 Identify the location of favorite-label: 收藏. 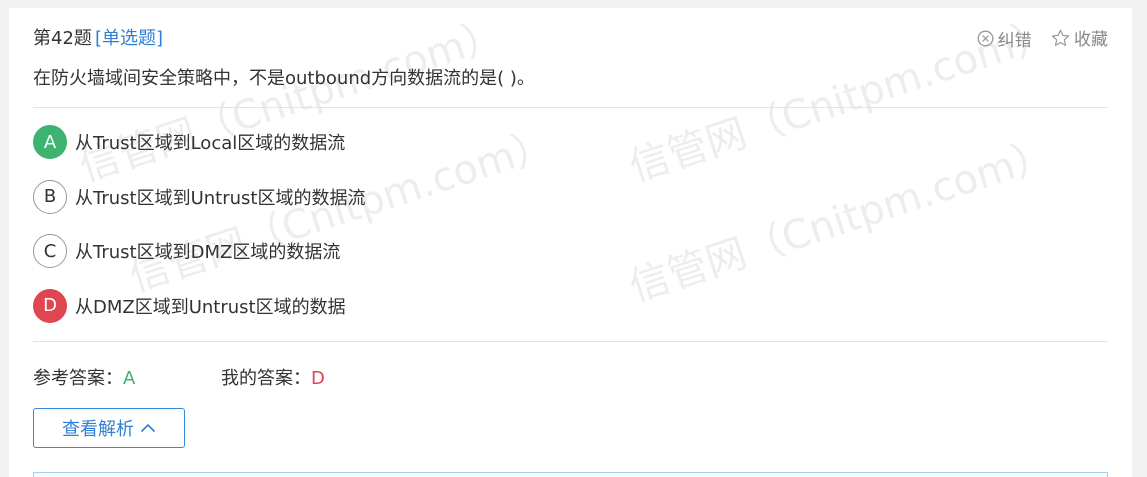
(1091, 40).